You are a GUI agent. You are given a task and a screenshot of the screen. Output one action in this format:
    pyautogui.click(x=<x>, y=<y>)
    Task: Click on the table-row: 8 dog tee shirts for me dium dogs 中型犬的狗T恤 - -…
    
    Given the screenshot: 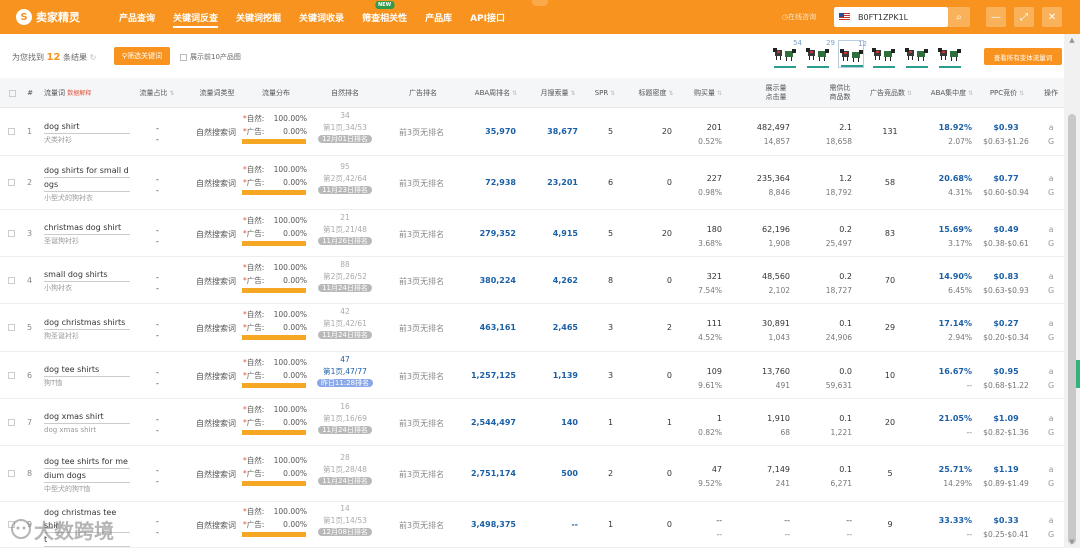 What is the action you would take?
    pyautogui.click(x=532, y=474)
    